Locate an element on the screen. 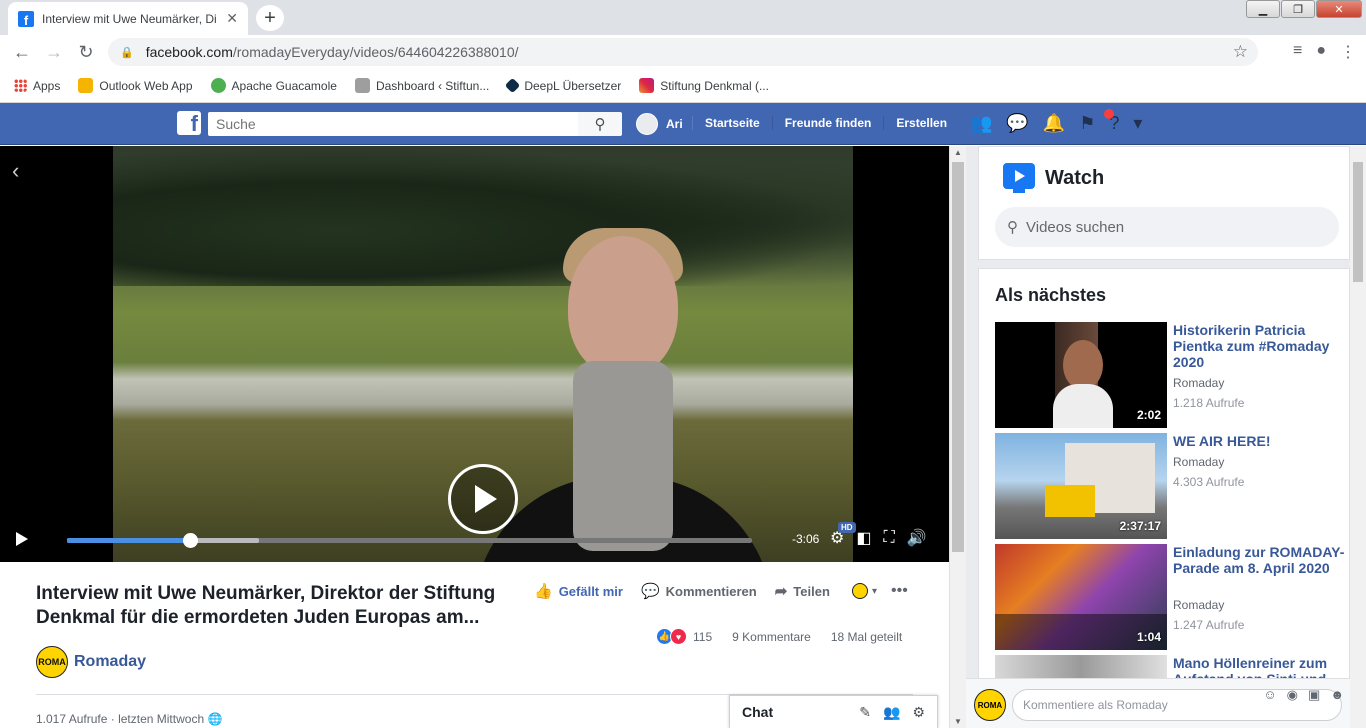  played-bar is located at coordinates (129, 540).